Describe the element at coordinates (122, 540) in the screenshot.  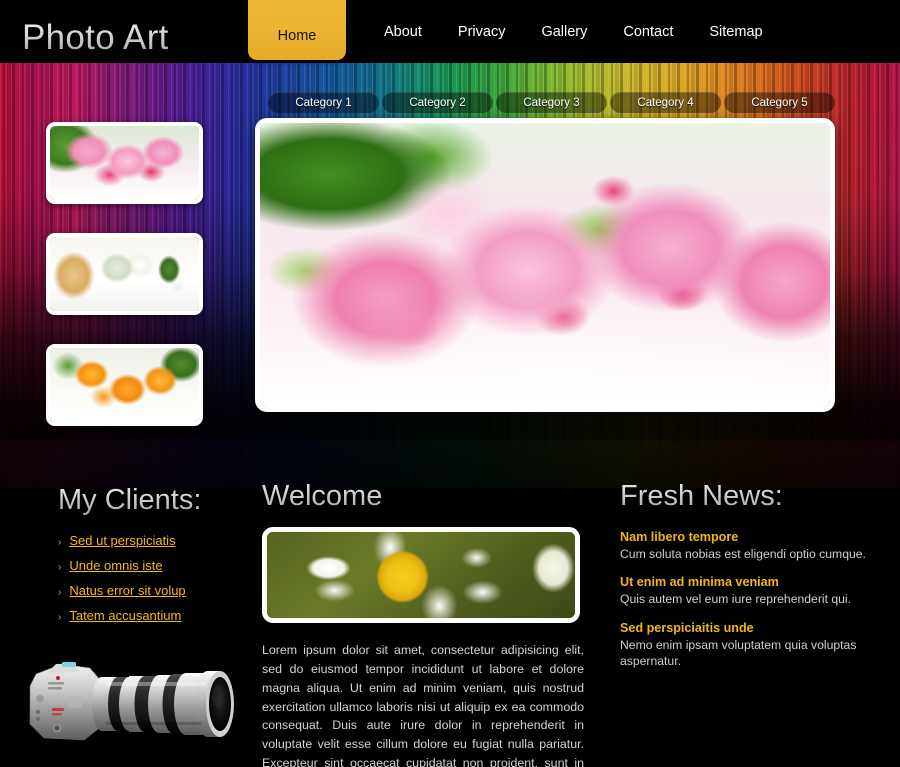
I see `client-link-1: Sed ut perspiciatis` at that location.